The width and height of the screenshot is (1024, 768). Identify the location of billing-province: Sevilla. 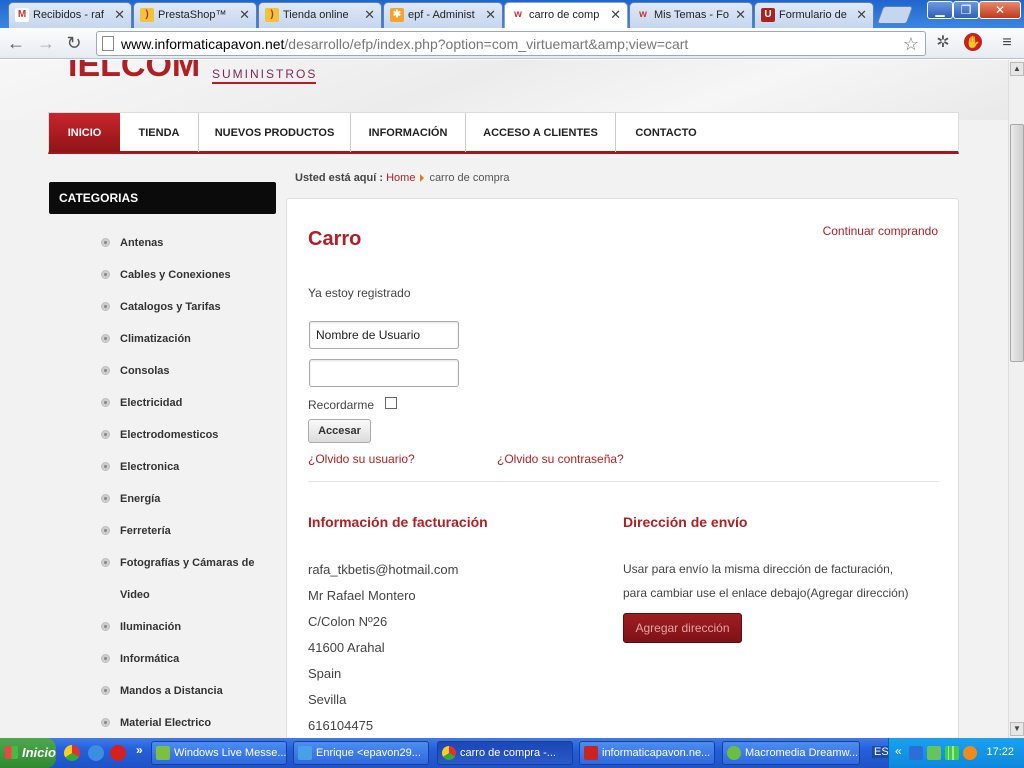
(327, 699).